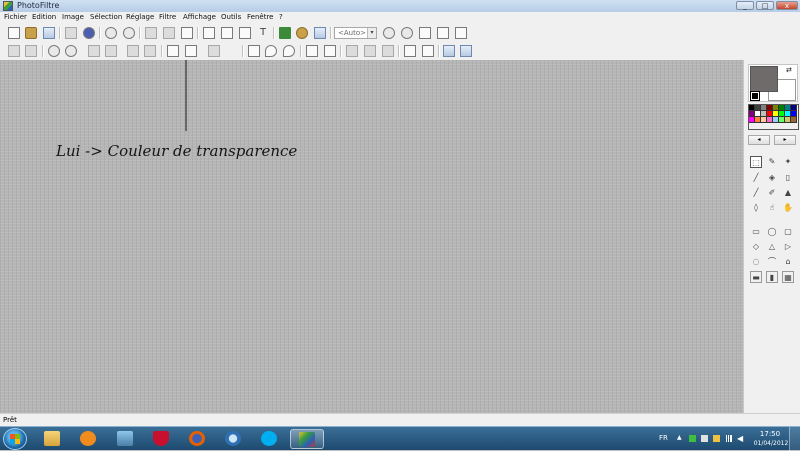 The image size is (800, 451). What do you see at coordinates (756, 178) in the screenshot?
I see `line-tool-icon: ╱` at bounding box center [756, 178].